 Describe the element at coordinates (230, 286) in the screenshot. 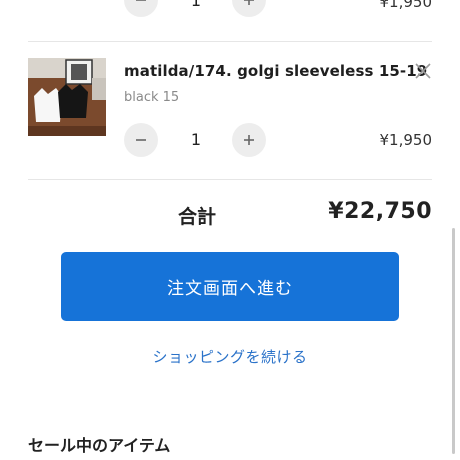

I see `checkout-button: 注文画面へ進む` at that location.